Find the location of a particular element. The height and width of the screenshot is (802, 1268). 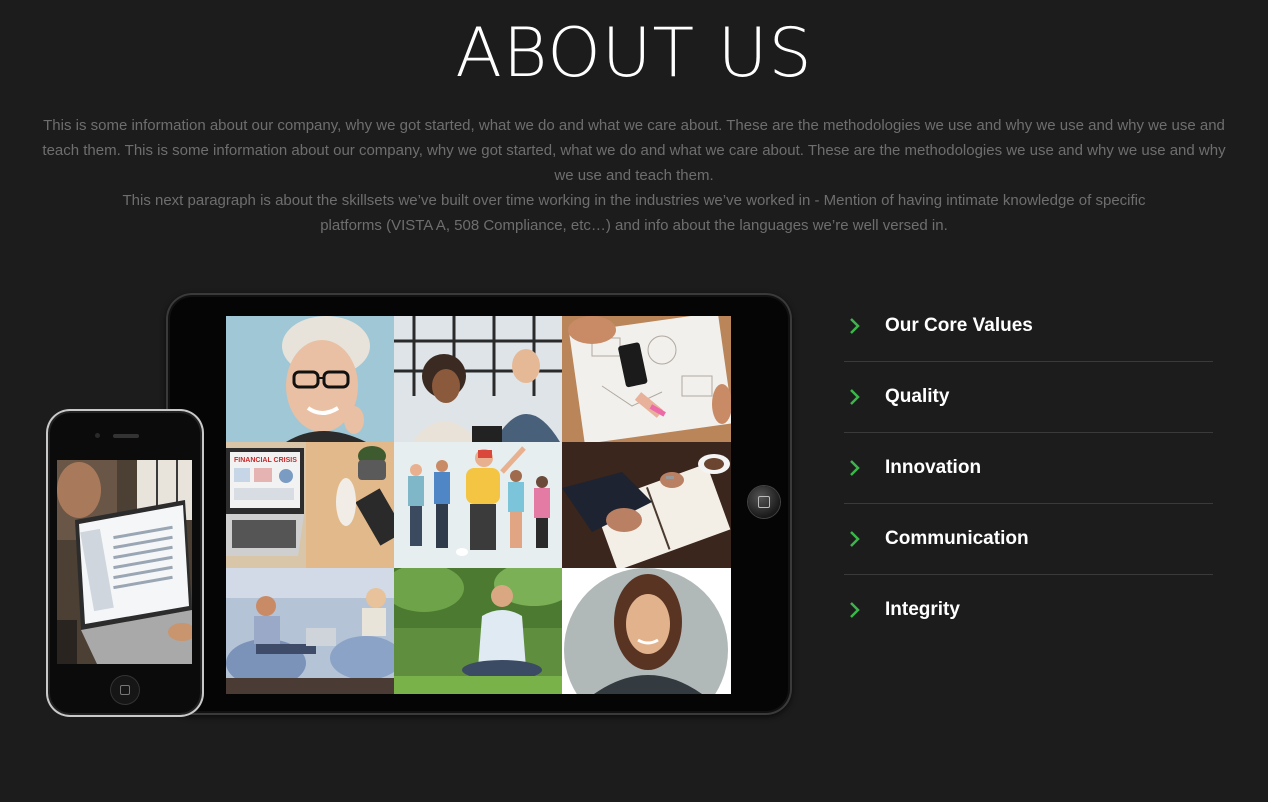

value-item-our-core-values: Our Core Values is located at coordinates (1028, 326).